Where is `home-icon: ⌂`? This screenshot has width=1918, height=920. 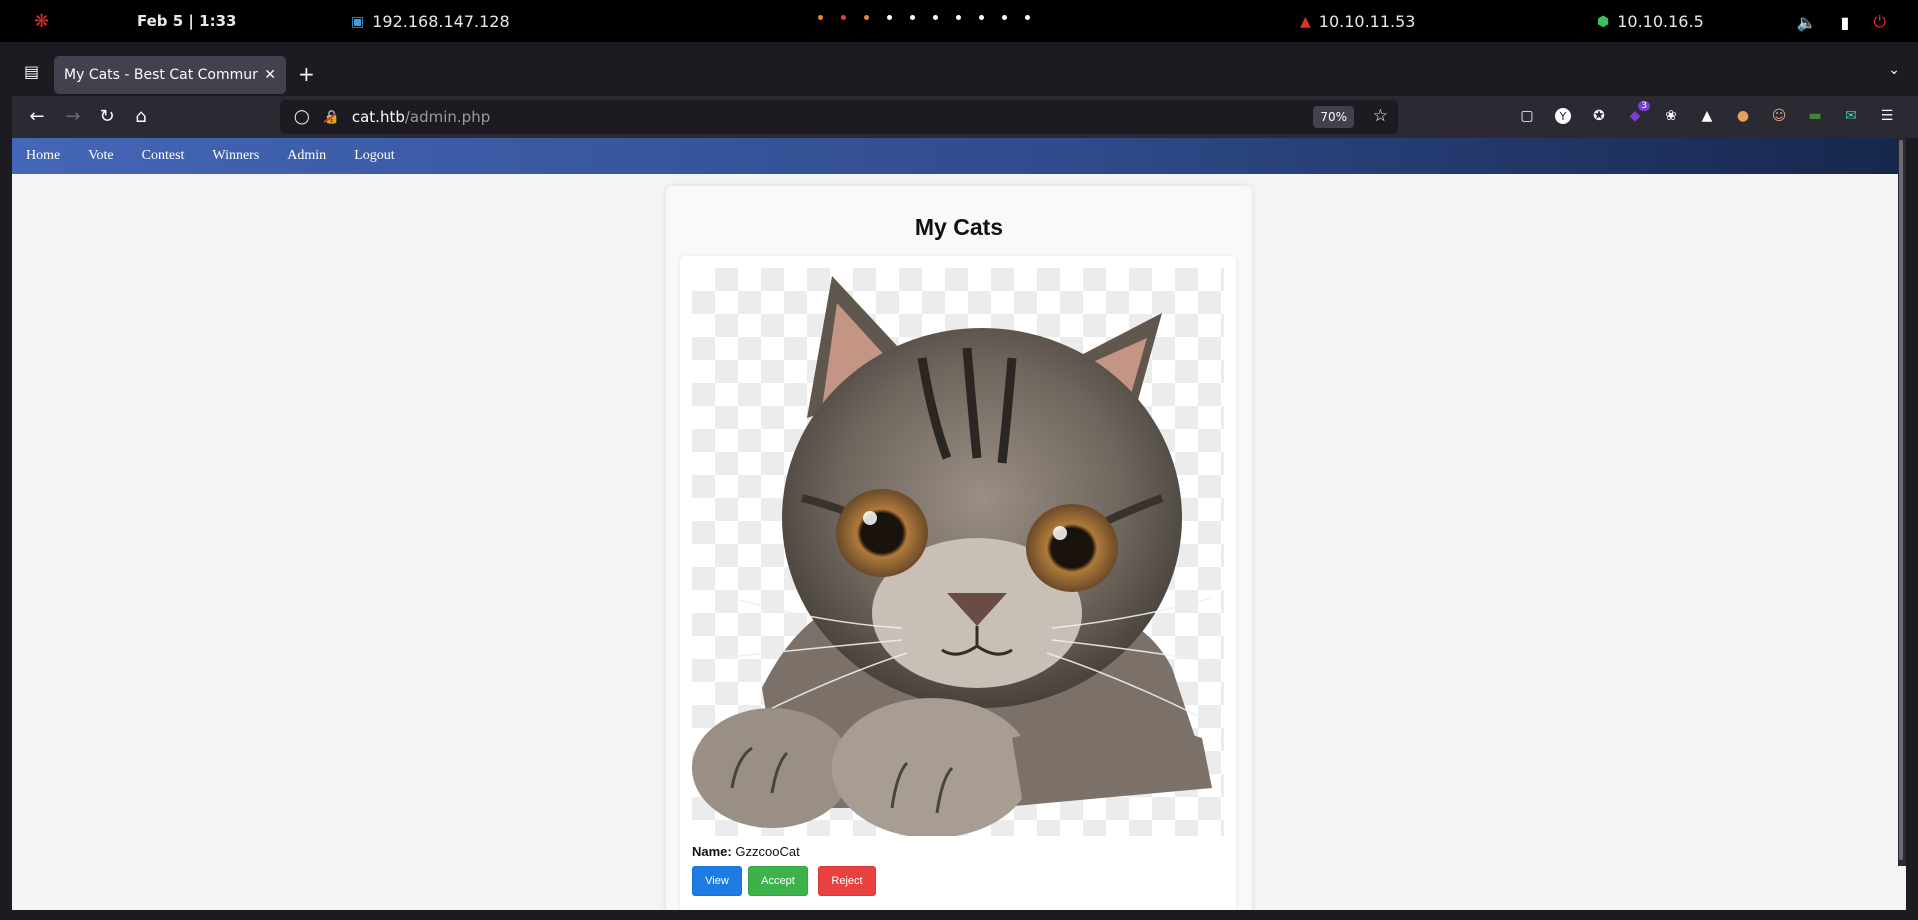 home-icon: ⌂ is located at coordinates (141, 117).